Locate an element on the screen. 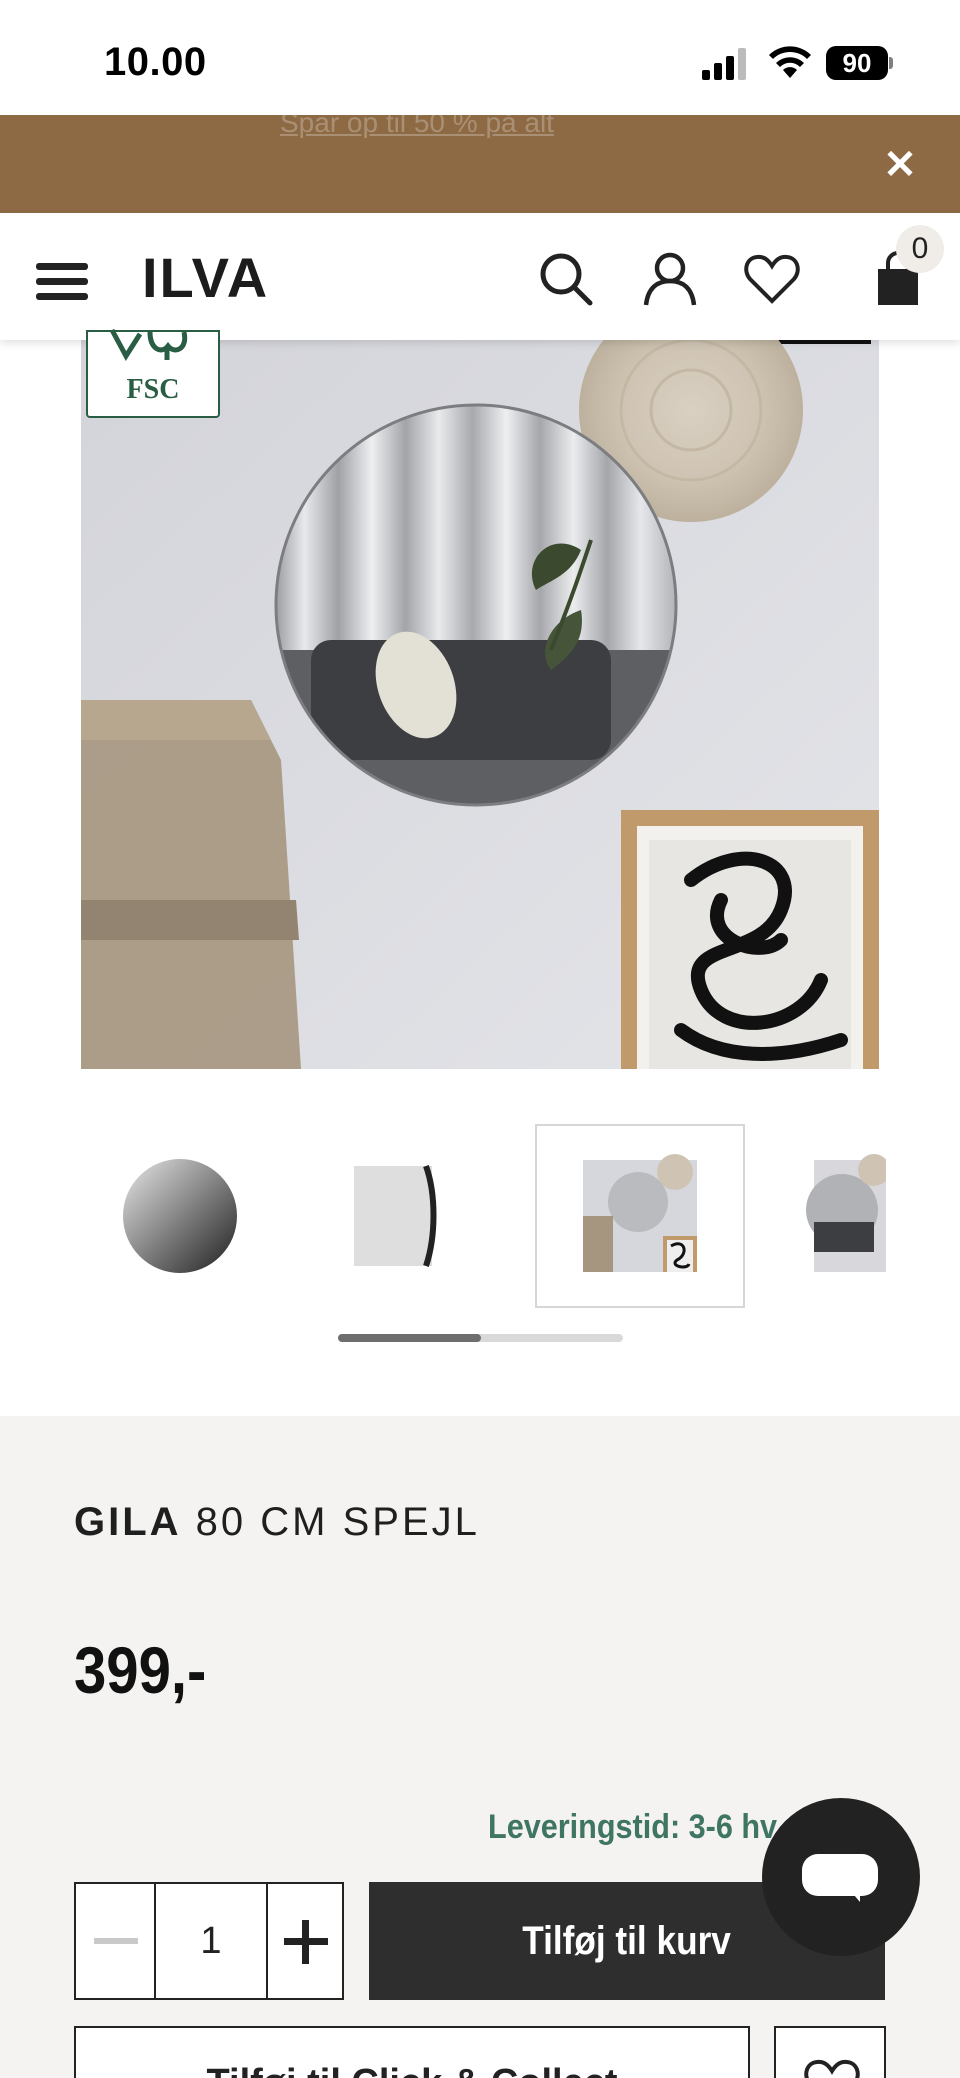  battery-level: 90 is located at coordinates (857, 63).